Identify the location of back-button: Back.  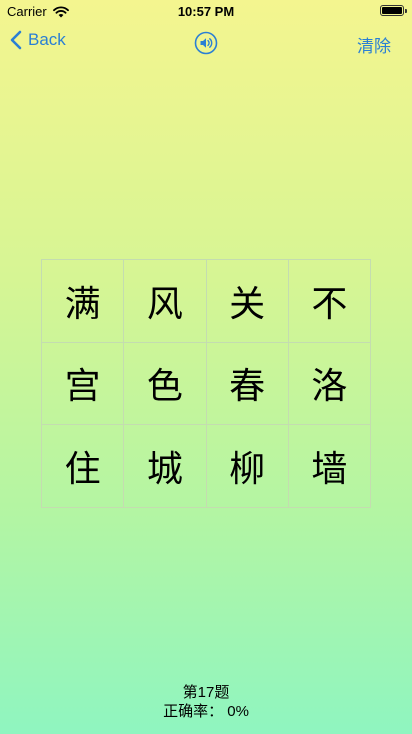
(38, 40).